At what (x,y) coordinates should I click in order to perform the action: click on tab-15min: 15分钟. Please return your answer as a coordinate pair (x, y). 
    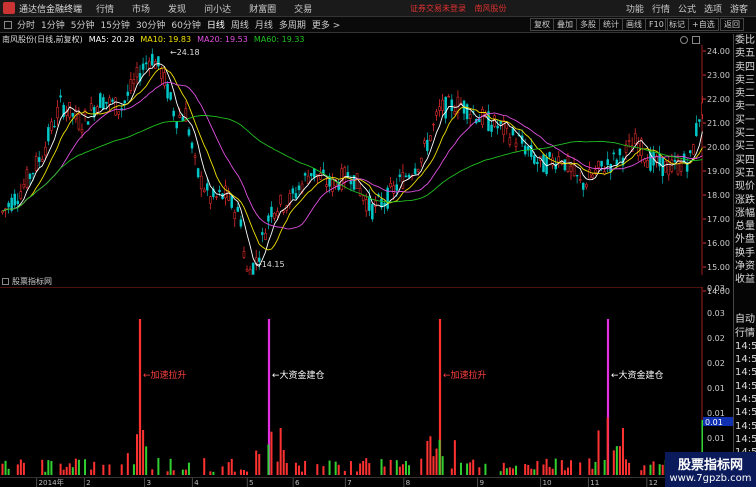
    Looking at the image, I should click on (114, 24).